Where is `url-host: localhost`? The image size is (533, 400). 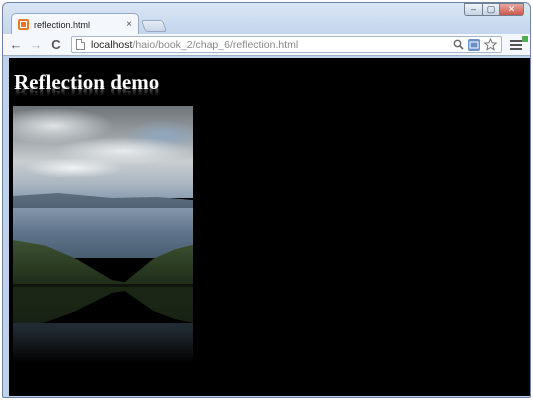 url-host: localhost is located at coordinates (112, 44).